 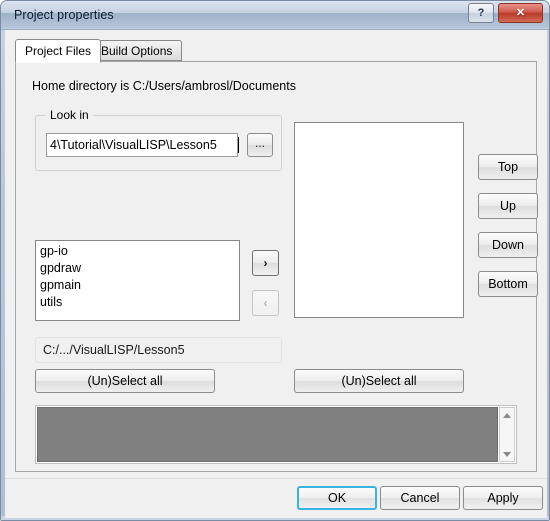 I want to click on tab-project-files: Project Files, so click(x=58, y=51).